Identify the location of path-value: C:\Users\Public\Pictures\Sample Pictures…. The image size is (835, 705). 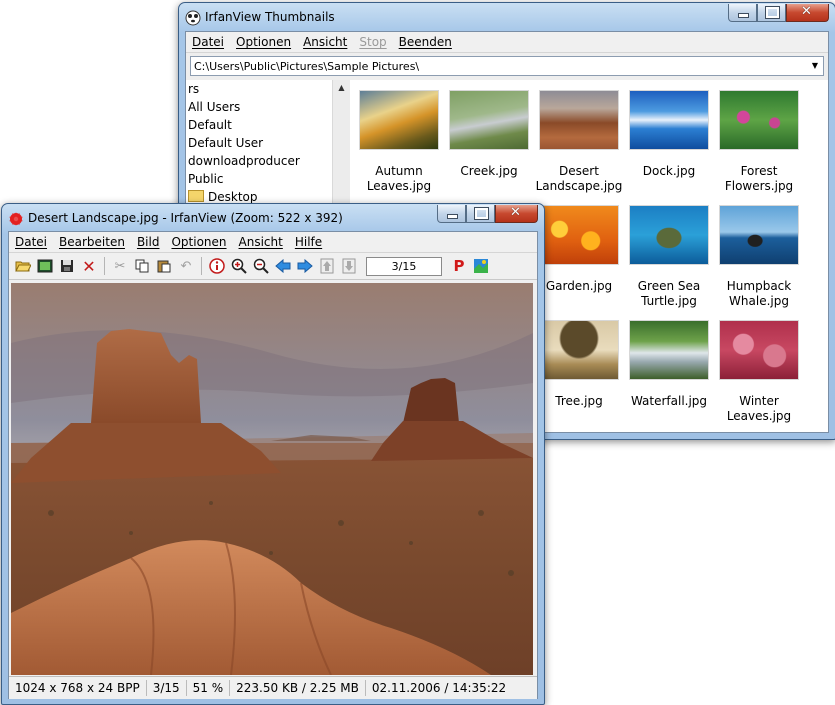
(307, 66).